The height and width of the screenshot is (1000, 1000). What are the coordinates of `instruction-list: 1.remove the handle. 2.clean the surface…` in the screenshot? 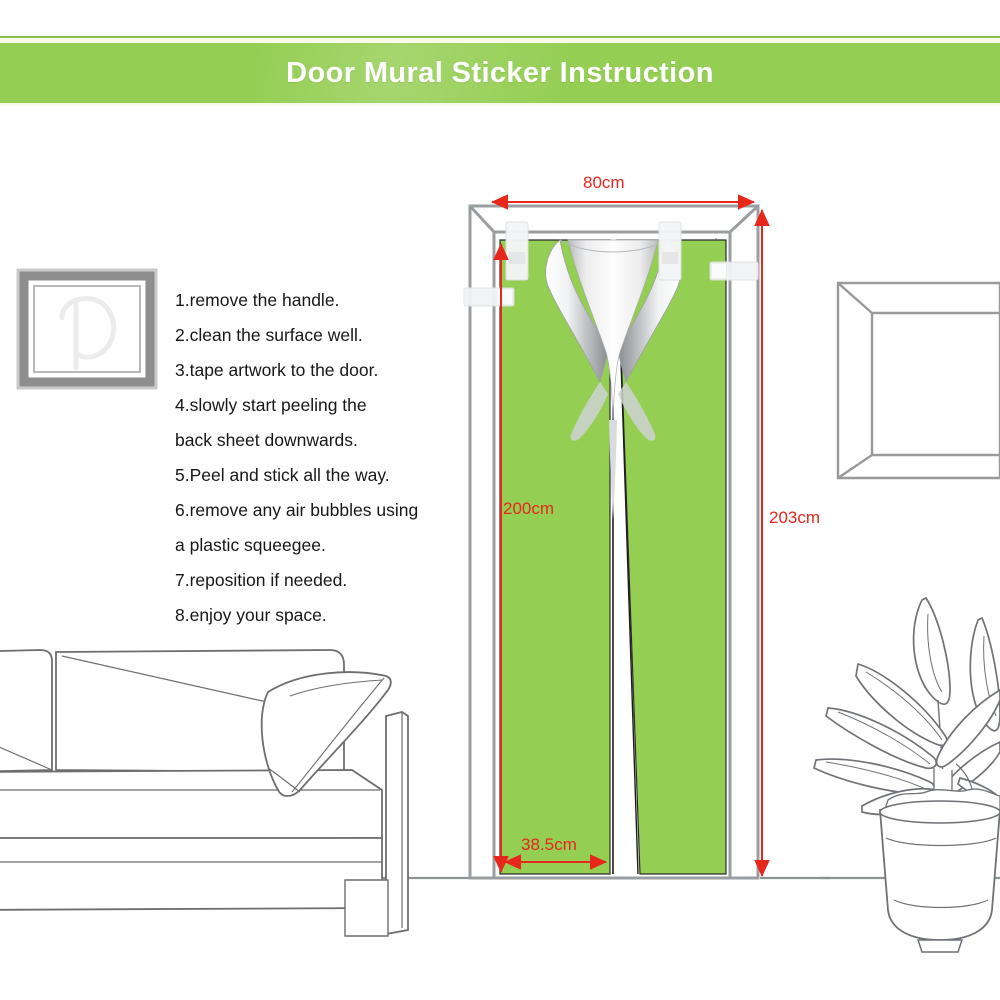 It's located at (325, 458).